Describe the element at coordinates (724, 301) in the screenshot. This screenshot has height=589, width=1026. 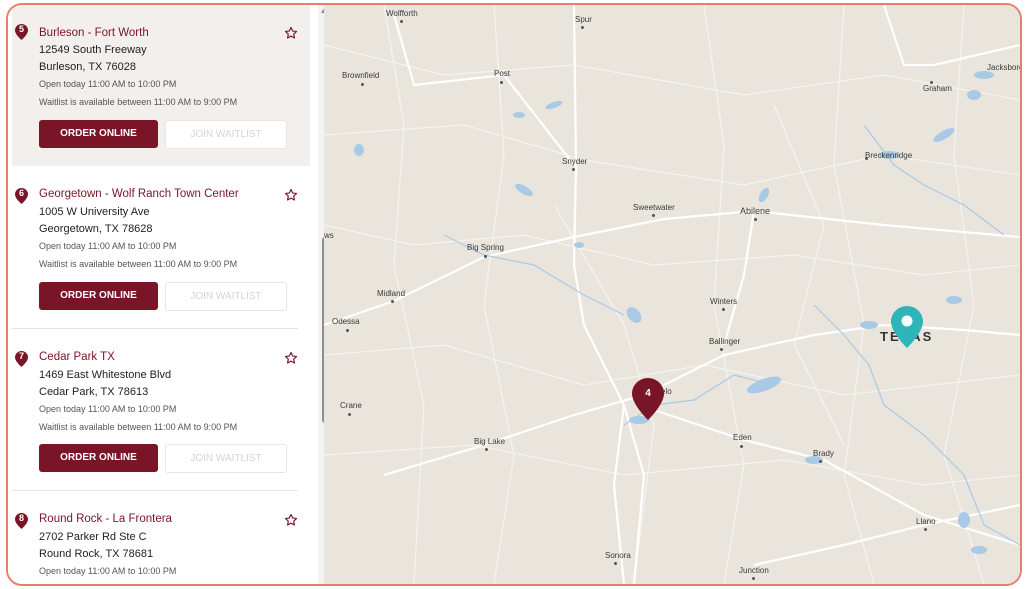
I see `city-label: Winters` at that location.